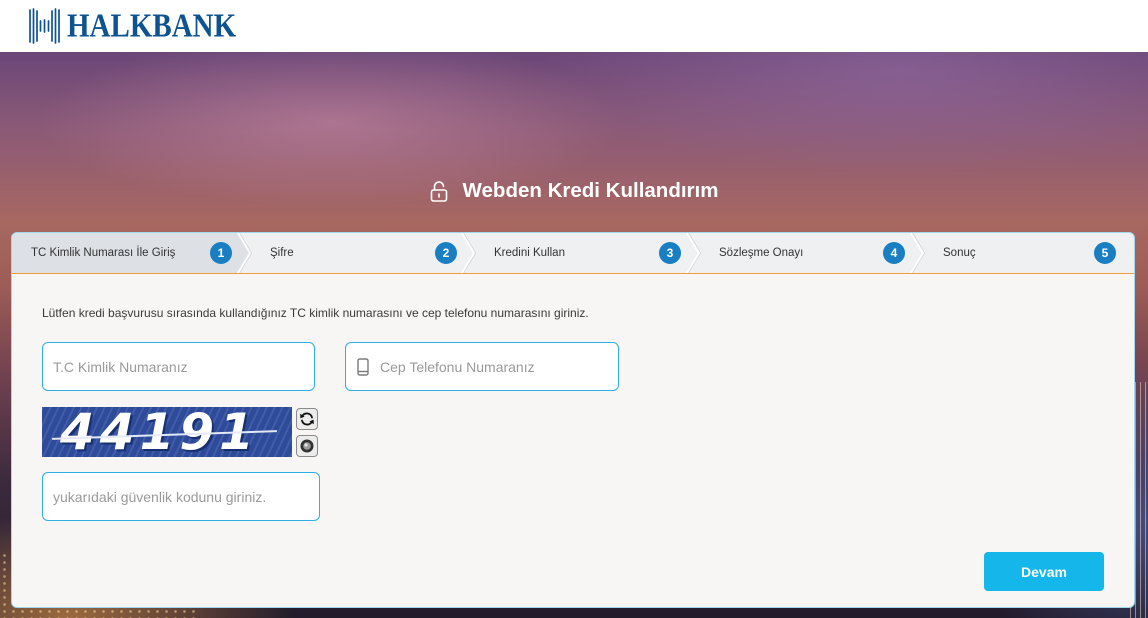  Describe the element at coordinates (44, 26) in the screenshot. I see `halkbank-logo-icon` at that location.